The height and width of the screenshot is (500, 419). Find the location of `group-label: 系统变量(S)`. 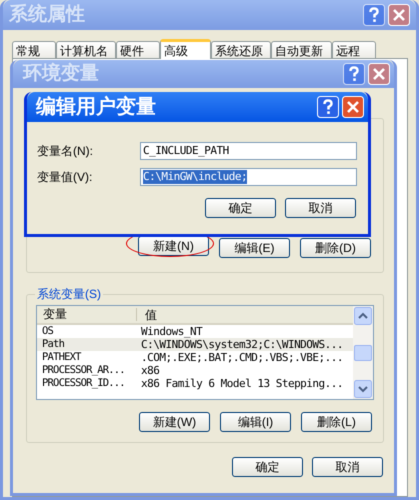

group-label: 系统变量(S) is located at coordinates (69, 294).